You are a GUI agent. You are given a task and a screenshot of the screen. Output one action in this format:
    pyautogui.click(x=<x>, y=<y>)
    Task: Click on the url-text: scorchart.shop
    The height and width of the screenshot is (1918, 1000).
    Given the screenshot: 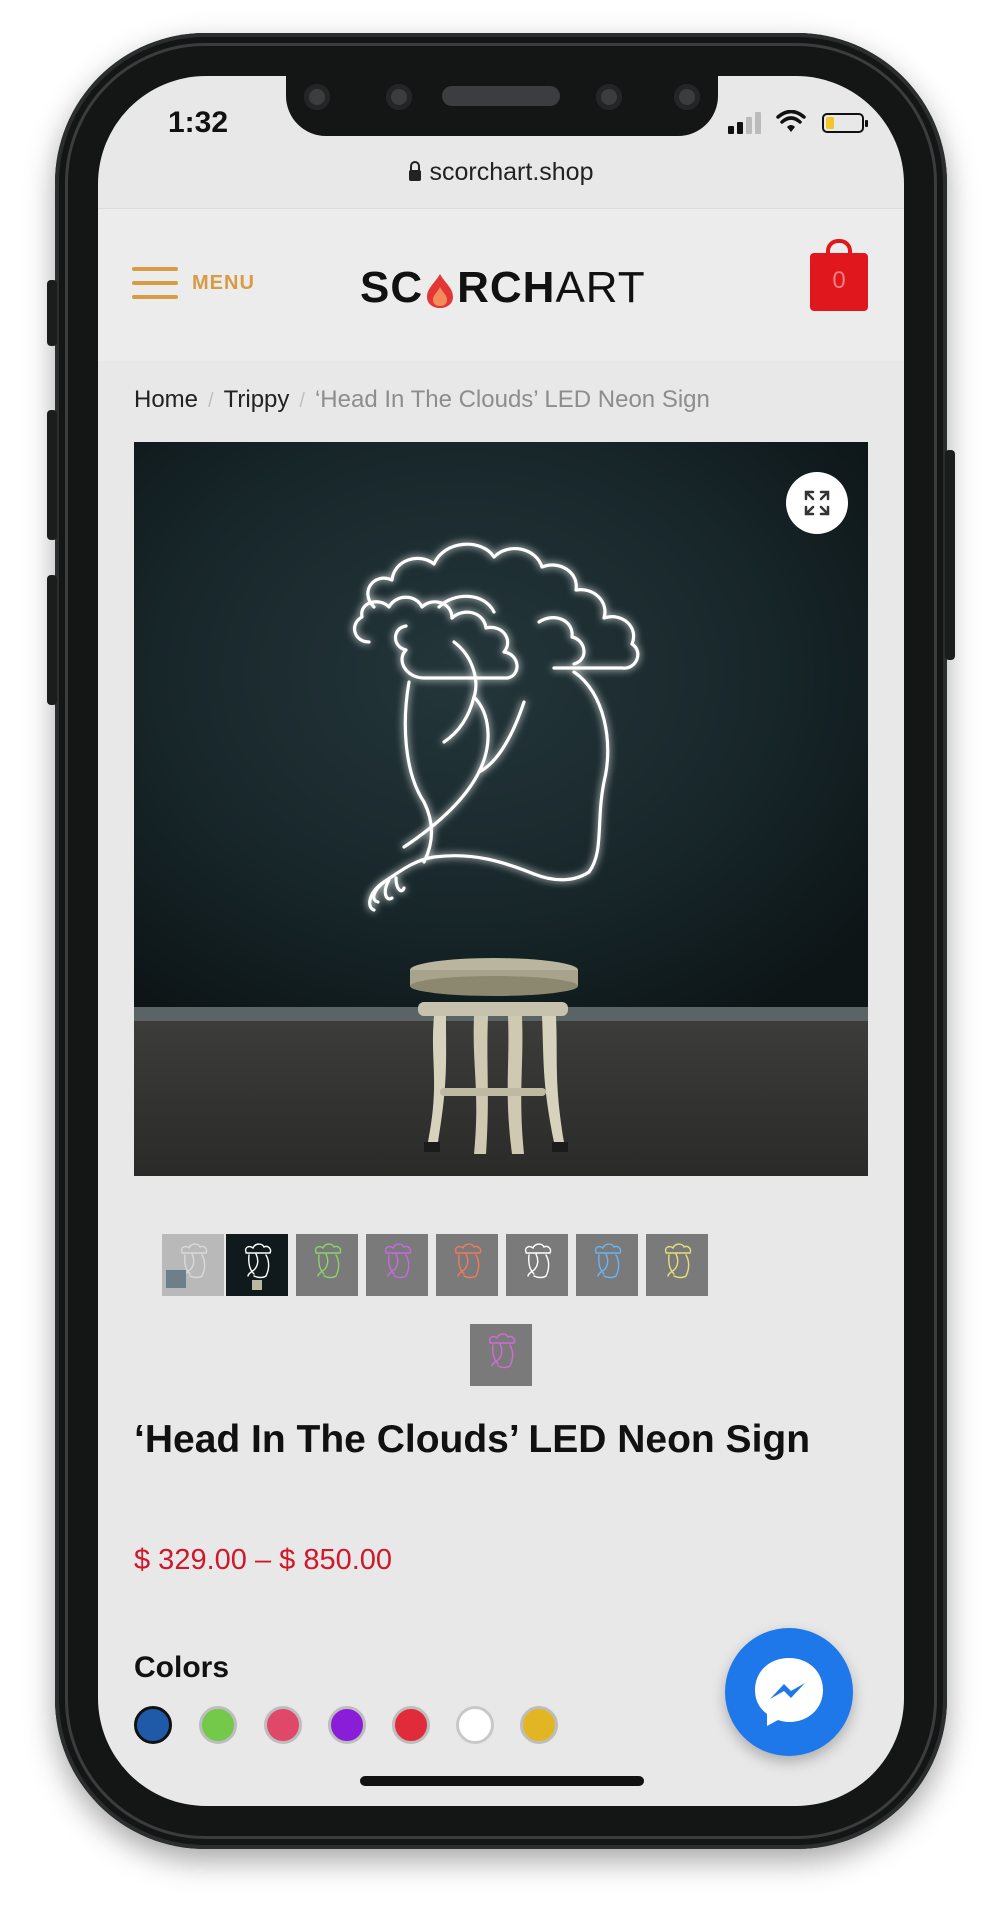 What is the action you would take?
    pyautogui.click(x=511, y=172)
    